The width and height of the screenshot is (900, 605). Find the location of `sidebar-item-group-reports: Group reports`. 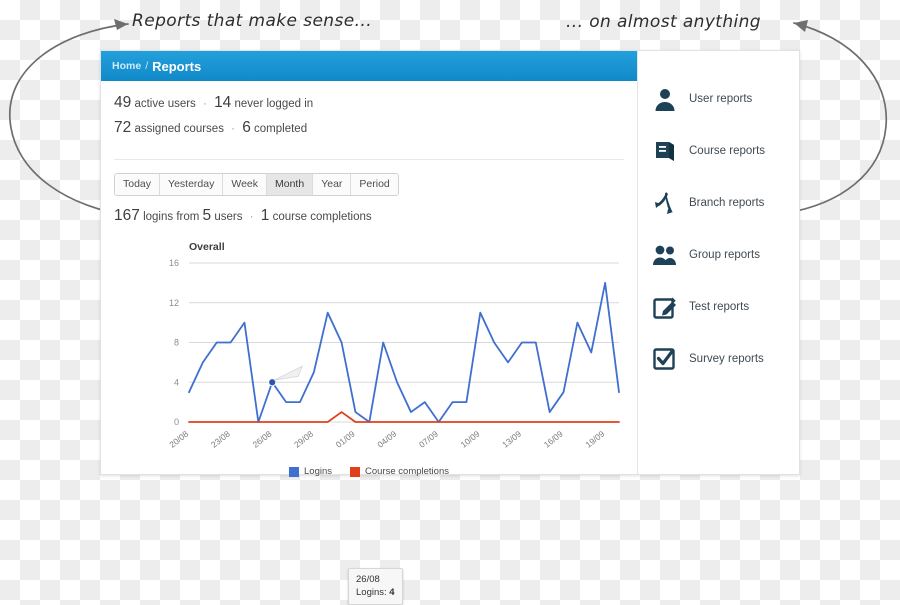

sidebar-item-group-reports: Group reports is located at coordinates (725, 255).